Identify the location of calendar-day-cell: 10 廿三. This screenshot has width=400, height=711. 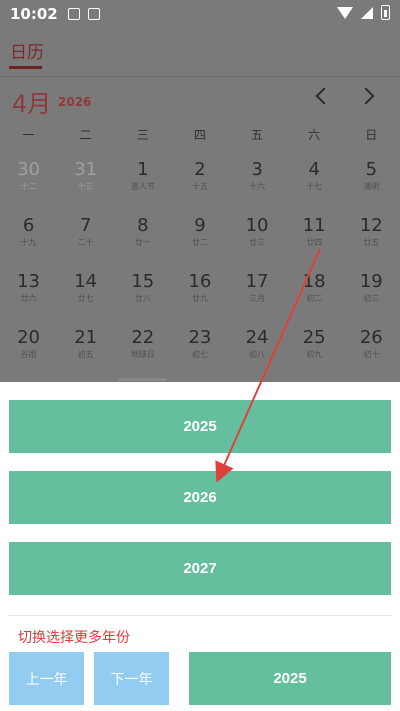
(257, 243).